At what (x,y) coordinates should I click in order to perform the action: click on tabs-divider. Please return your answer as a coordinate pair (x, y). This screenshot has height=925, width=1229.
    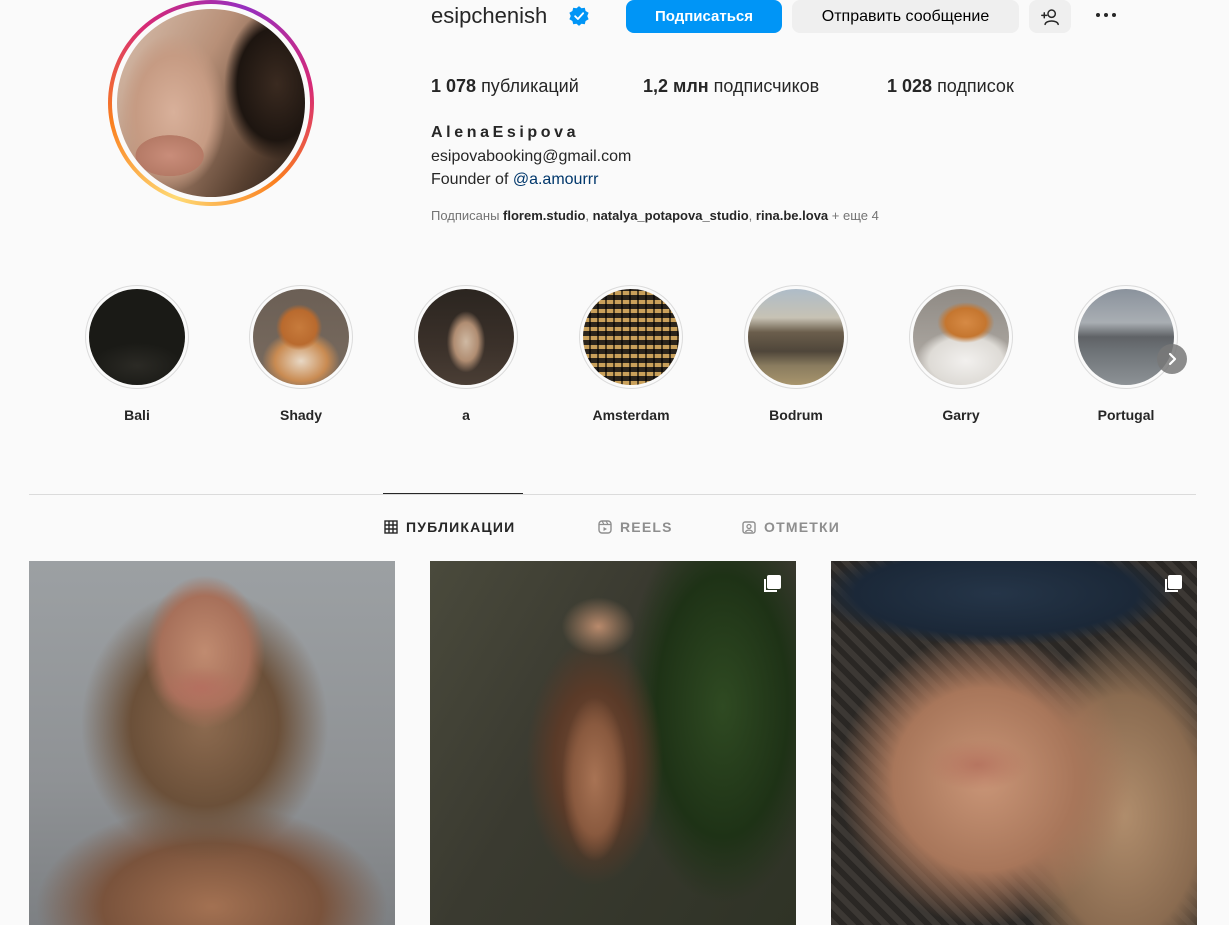
    Looking at the image, I should click on (612, 494).